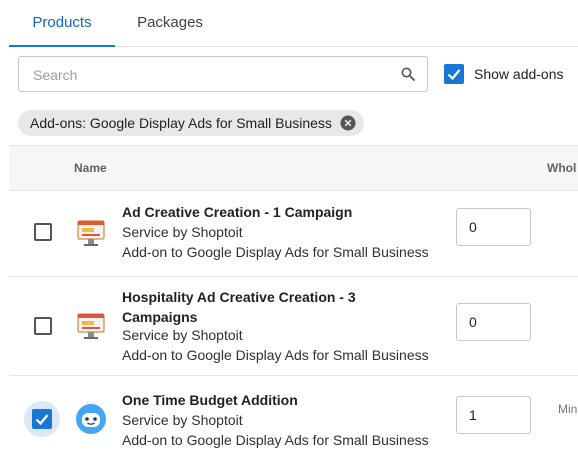 This screenshot has height=464, width=578. I want to click on row-extra-text: Min, so click(568, 409).